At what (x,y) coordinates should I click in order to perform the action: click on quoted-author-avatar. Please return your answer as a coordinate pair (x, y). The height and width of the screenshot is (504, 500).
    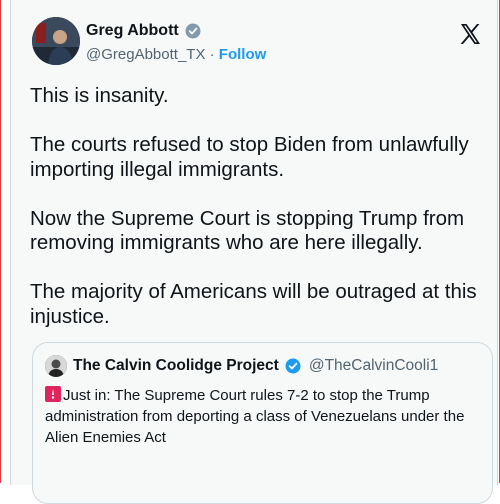
    Looking at the image, I should click on (56, 366).